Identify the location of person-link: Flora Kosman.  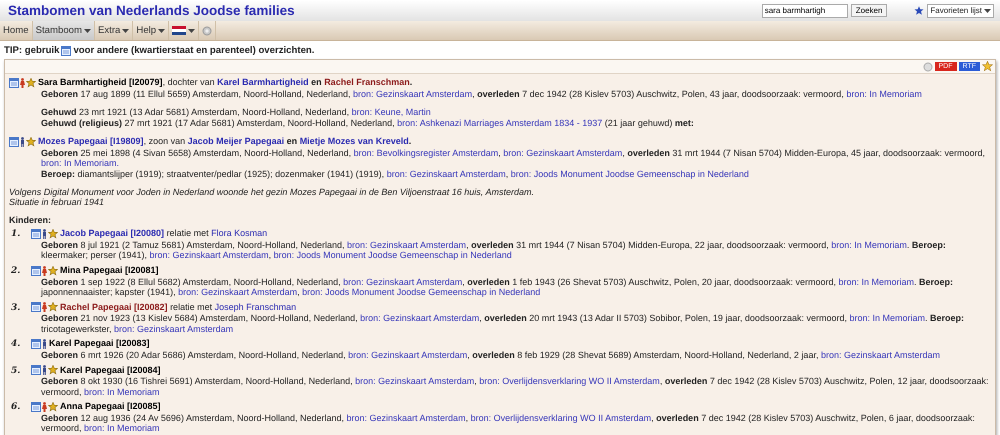
(239, 233).